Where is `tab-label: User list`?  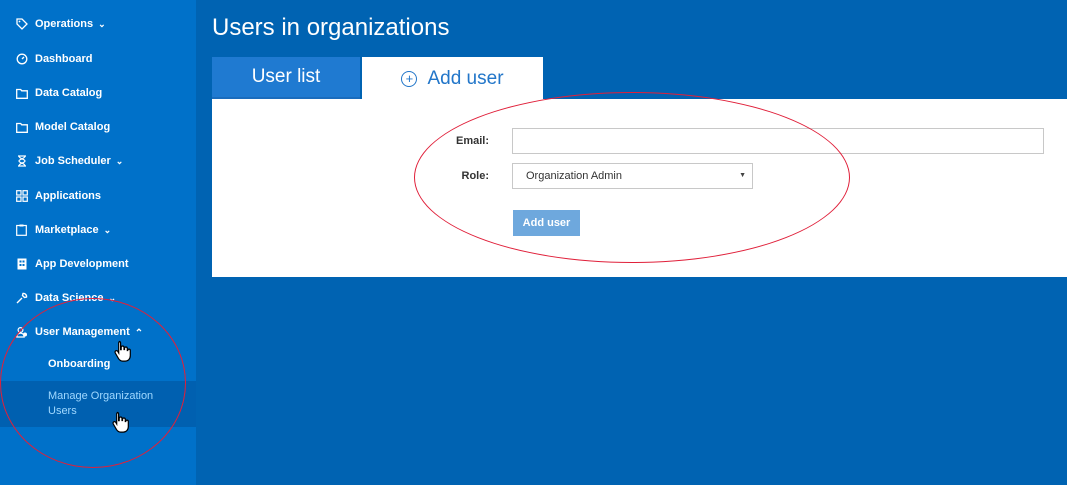 tab-label: User list is located at coordinates (286, 76).